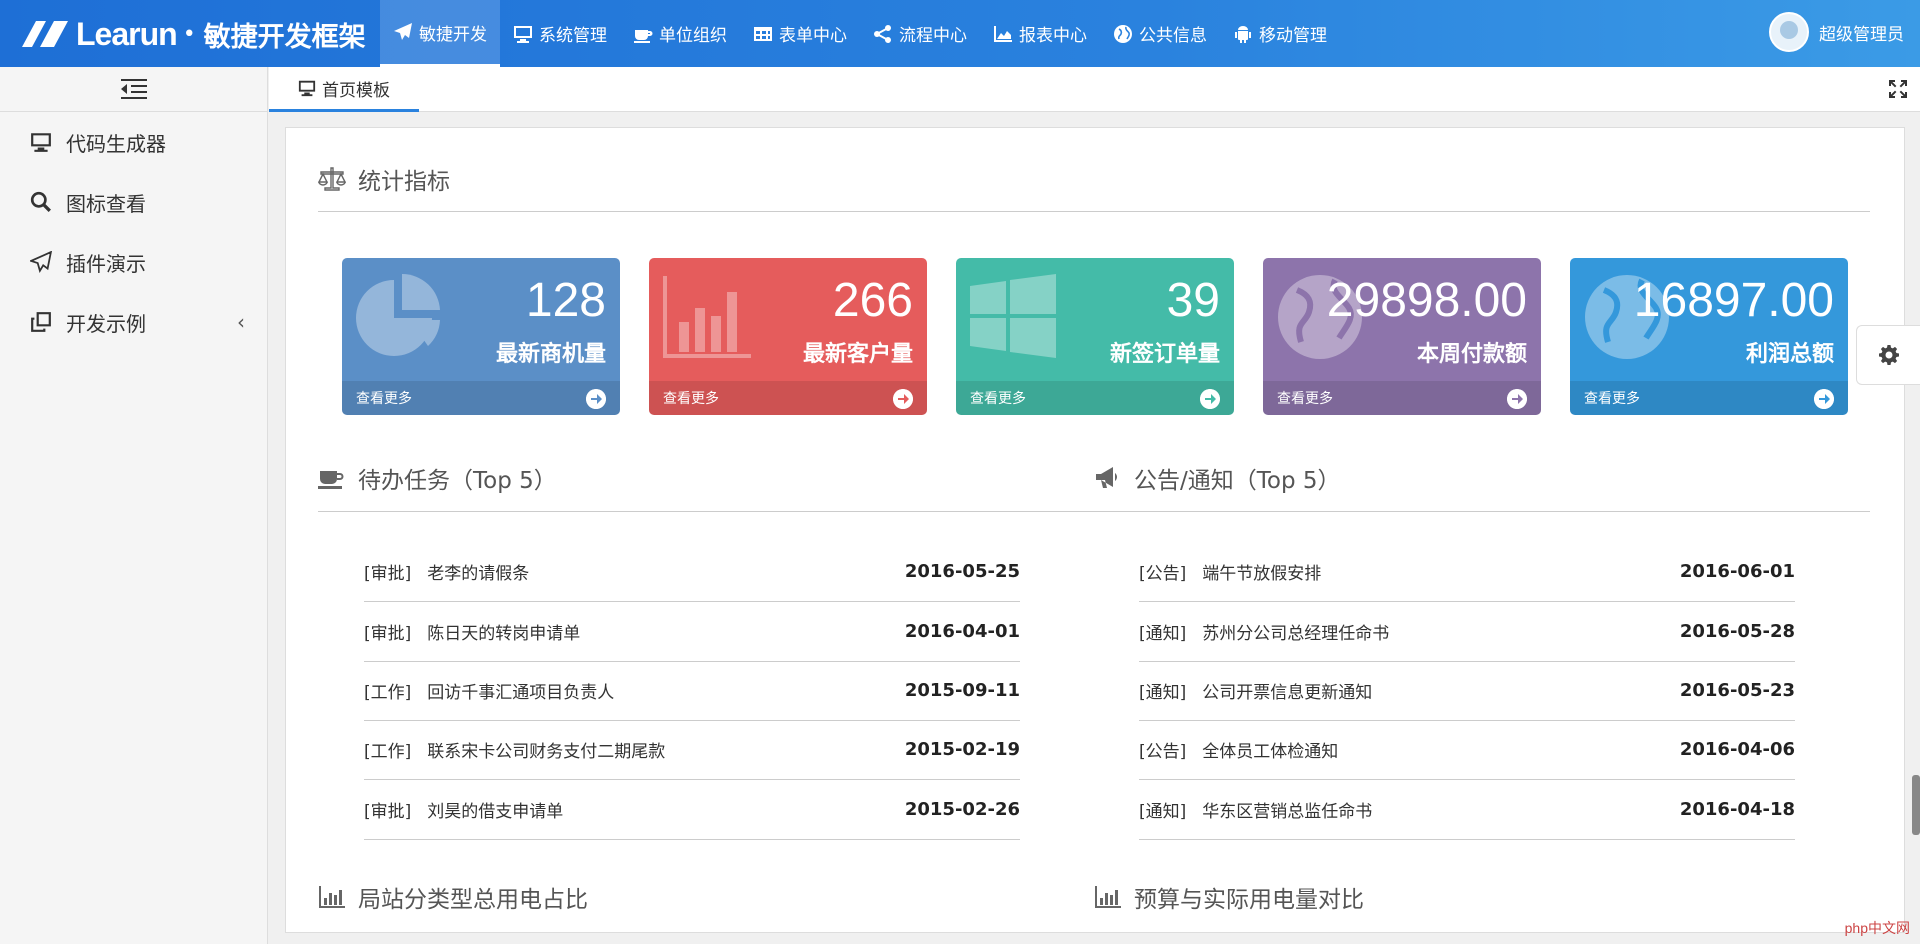 The width and height of the screenshot is (1920, 944). Describe the element at coordinates (962, 631) in the screenshot. I see `todo-item-date: 2016-04-01` at that location.